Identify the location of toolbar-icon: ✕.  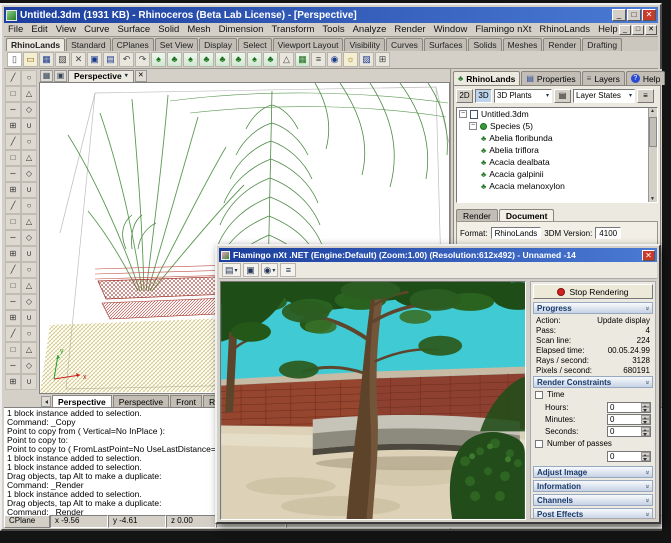
(78, 59).